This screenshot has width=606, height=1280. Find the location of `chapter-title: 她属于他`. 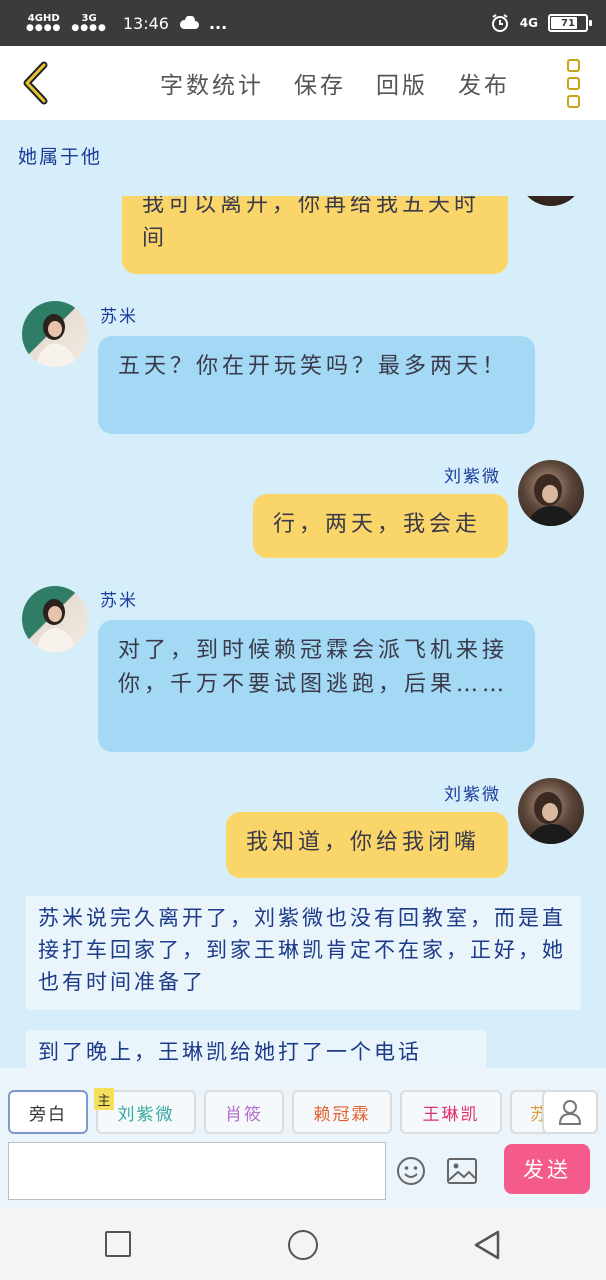

chapter-title: 她属于他 is located at coordinates (60, 155).